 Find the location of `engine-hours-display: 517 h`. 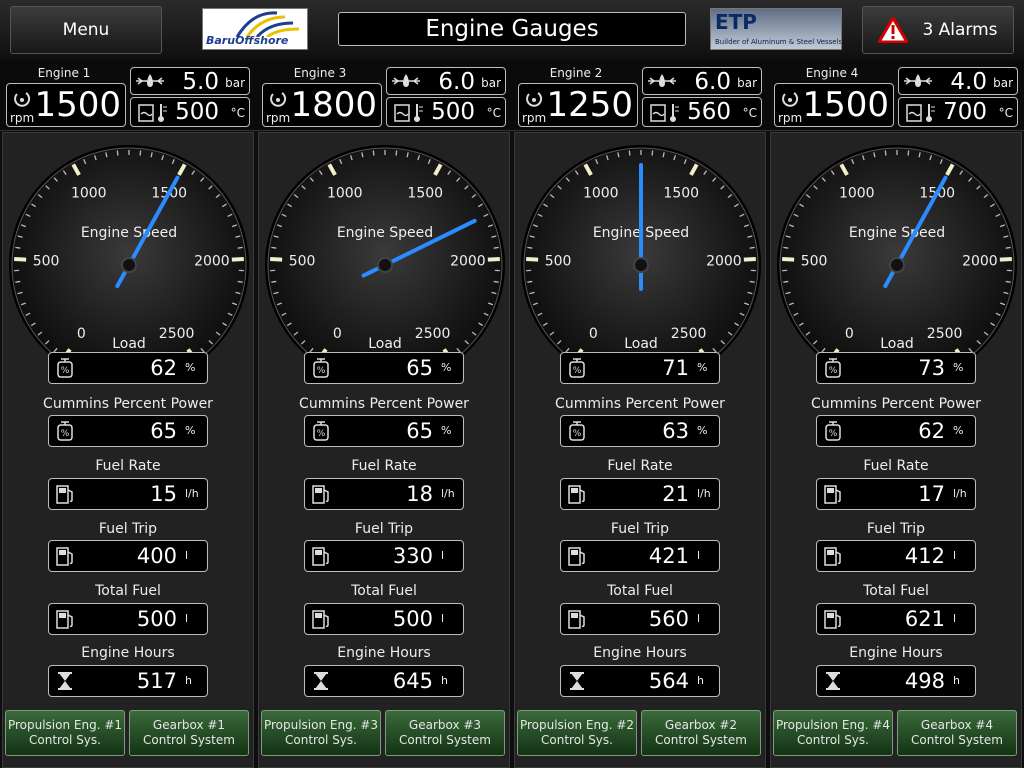

engine-hours-display: 517 h is located at coordinates (128, 681).